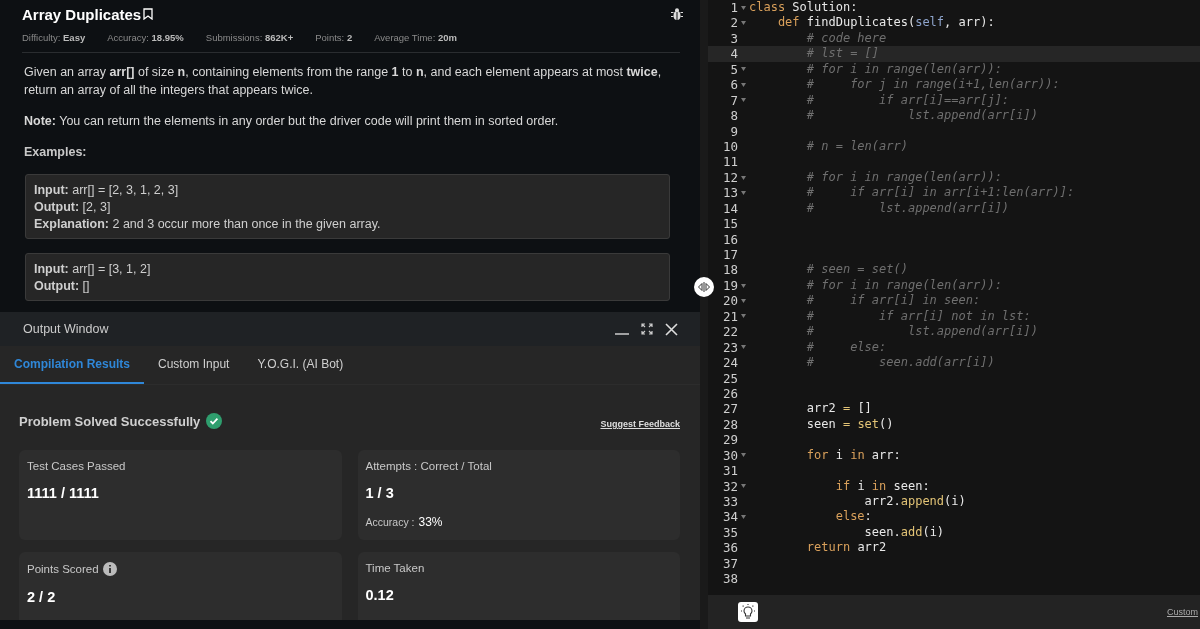  Describe the element at coordinates (900, 362) in the screenshot. I see `code-token: # seen.add(arr[i])` at that location.